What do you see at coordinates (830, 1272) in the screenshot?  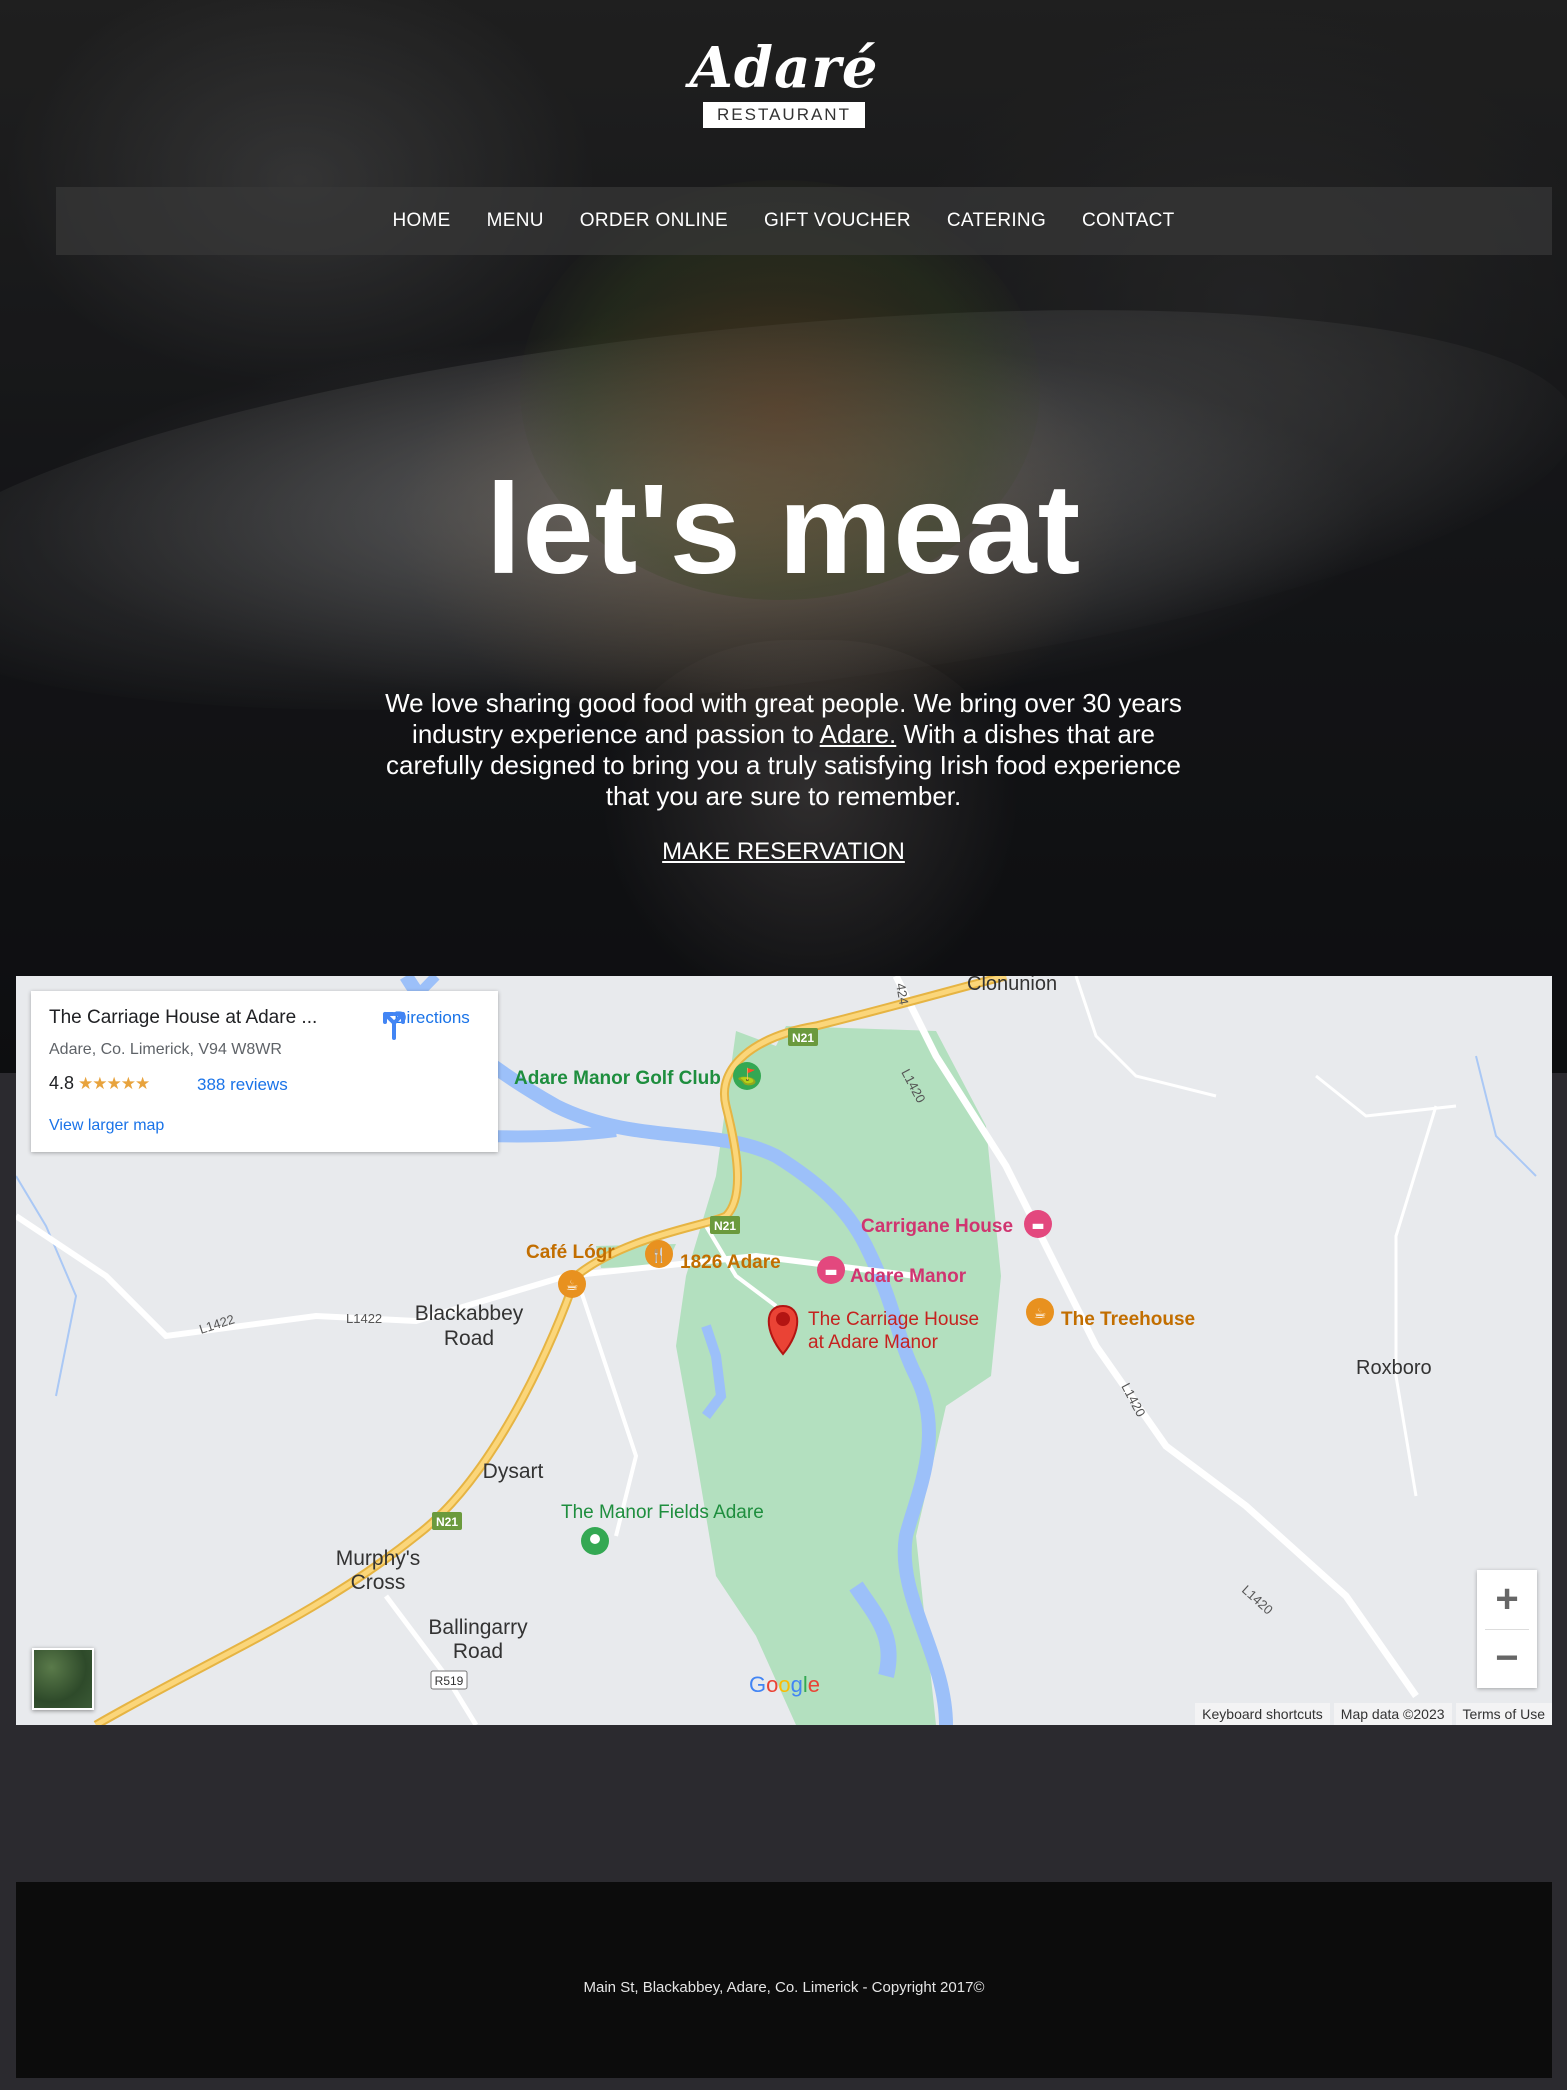 I see `hotel-icon: ▬` at bounding box center [830, 1272].